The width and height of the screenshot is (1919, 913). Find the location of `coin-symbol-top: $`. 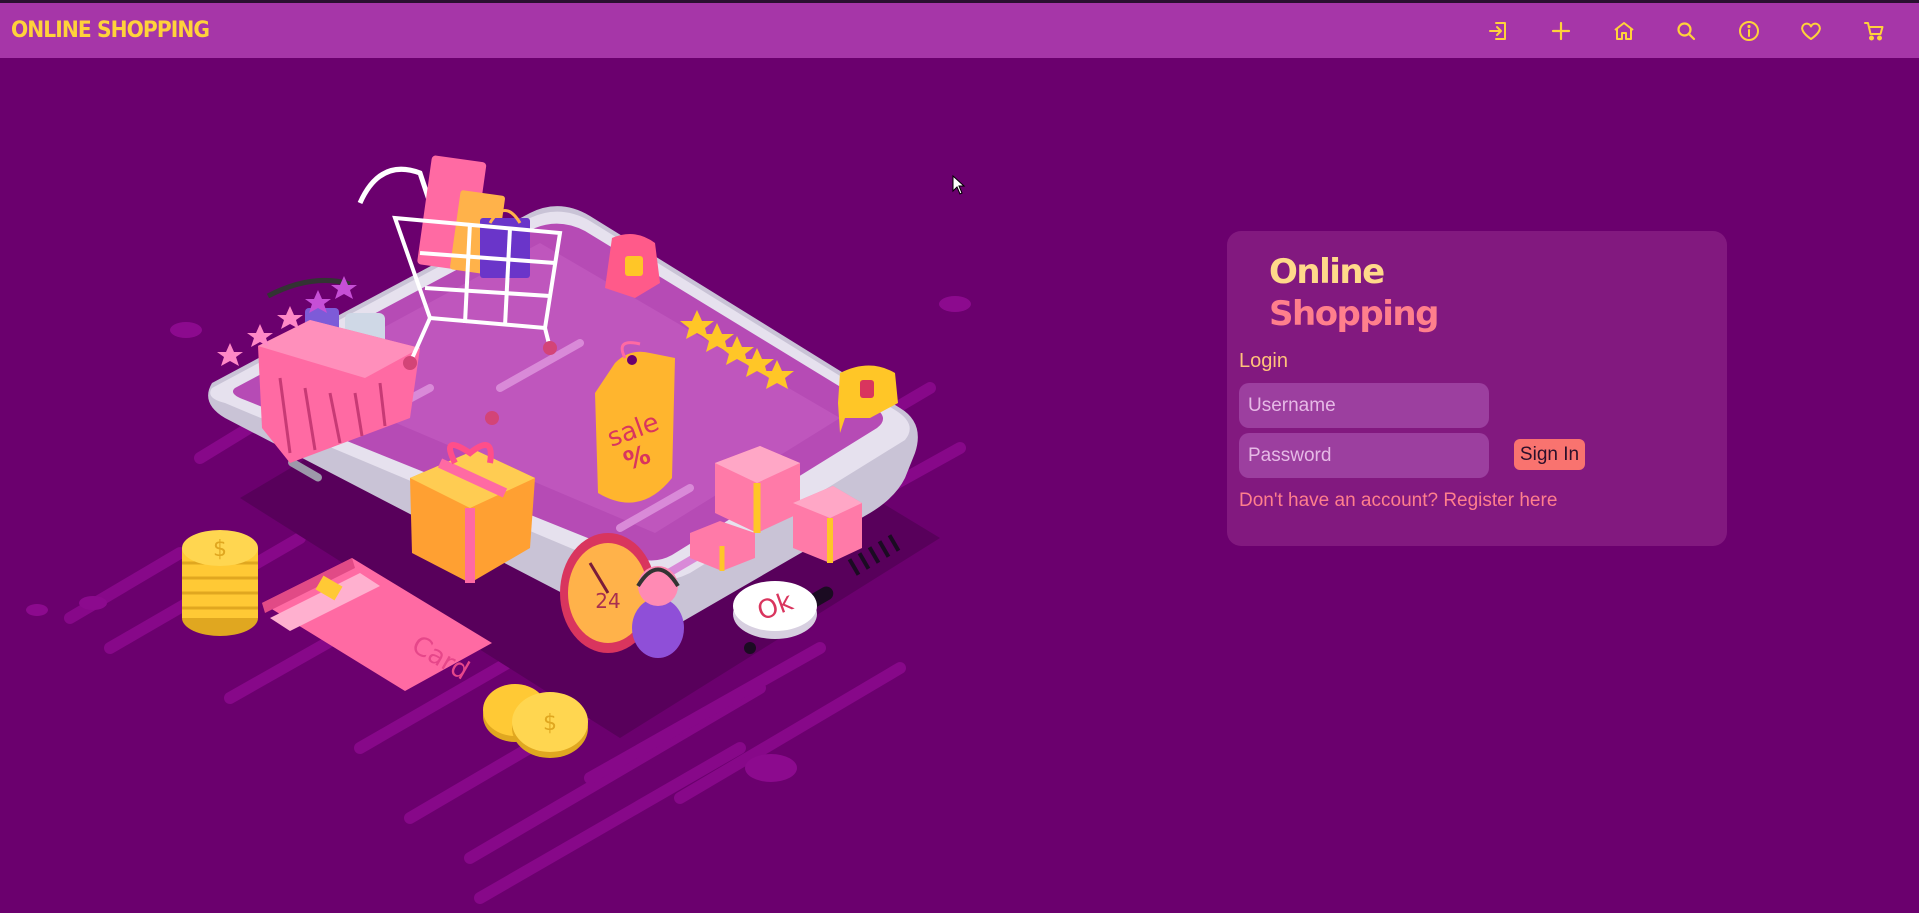

coin-symbol-top: $ is located at coordinates (220, 549).